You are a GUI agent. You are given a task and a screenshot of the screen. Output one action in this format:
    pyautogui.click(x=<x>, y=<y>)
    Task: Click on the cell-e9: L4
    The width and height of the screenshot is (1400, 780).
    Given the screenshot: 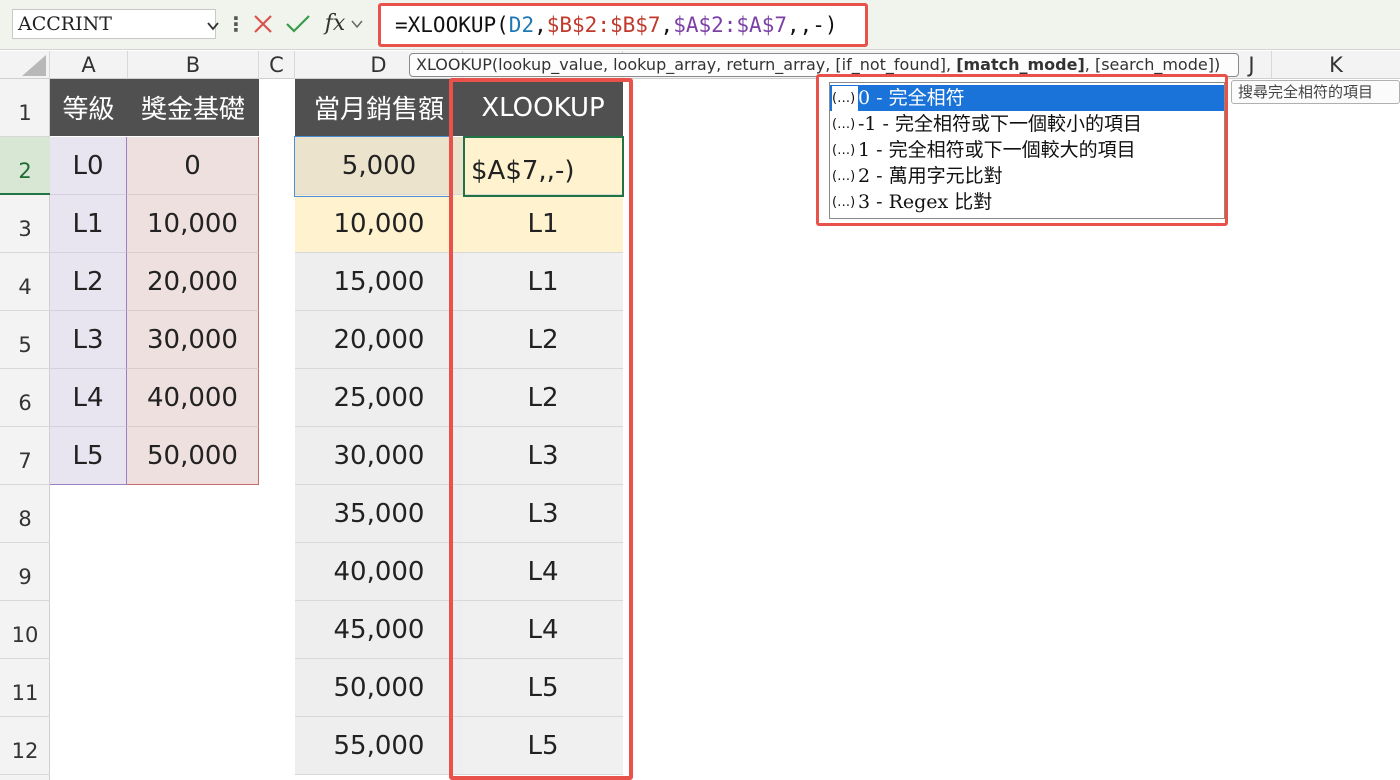 What is the action you would take?
    pyautogui.click(x=543, y=572)
    